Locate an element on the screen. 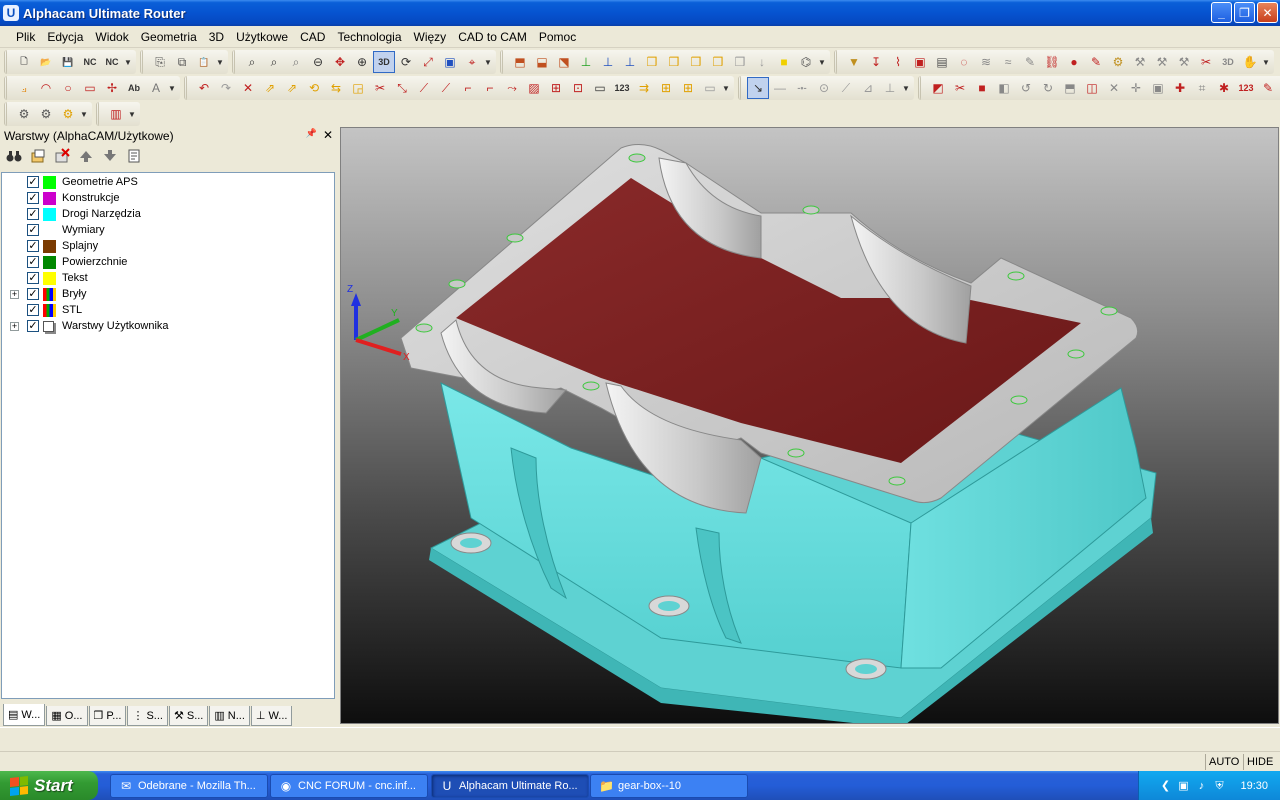 The height and width of the screenshot is (800, 1280). number-icon: 123 is located at coordinates (622, 88).